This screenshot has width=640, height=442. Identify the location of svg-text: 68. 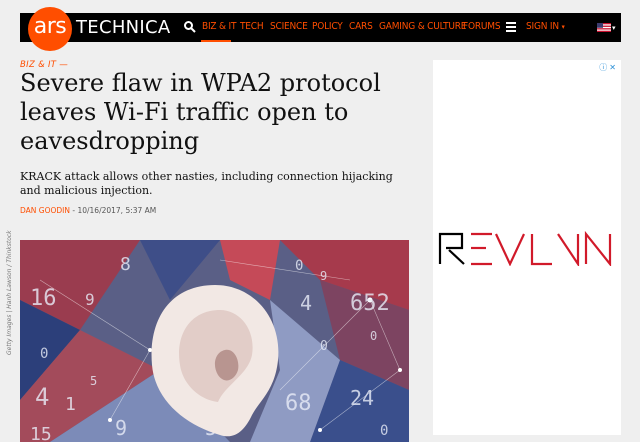
(298, 403).